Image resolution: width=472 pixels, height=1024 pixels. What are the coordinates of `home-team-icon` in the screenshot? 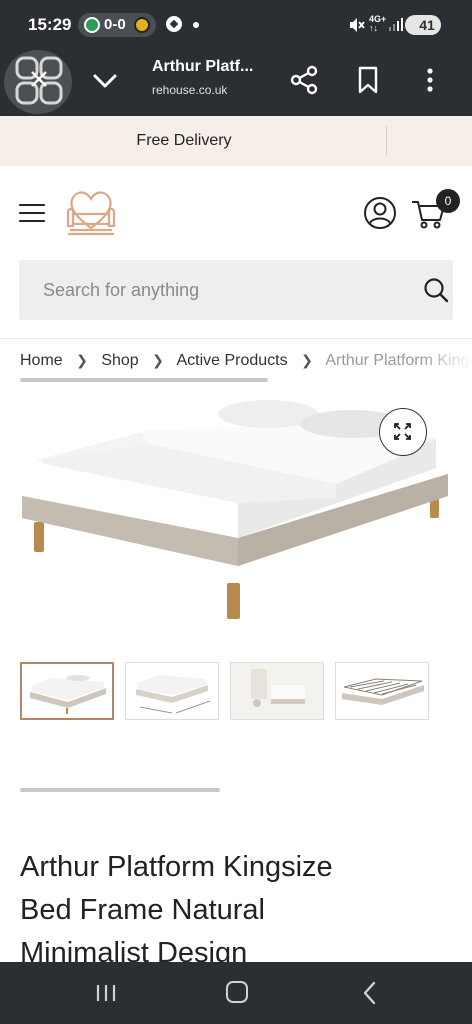 It's located at (92, 25).